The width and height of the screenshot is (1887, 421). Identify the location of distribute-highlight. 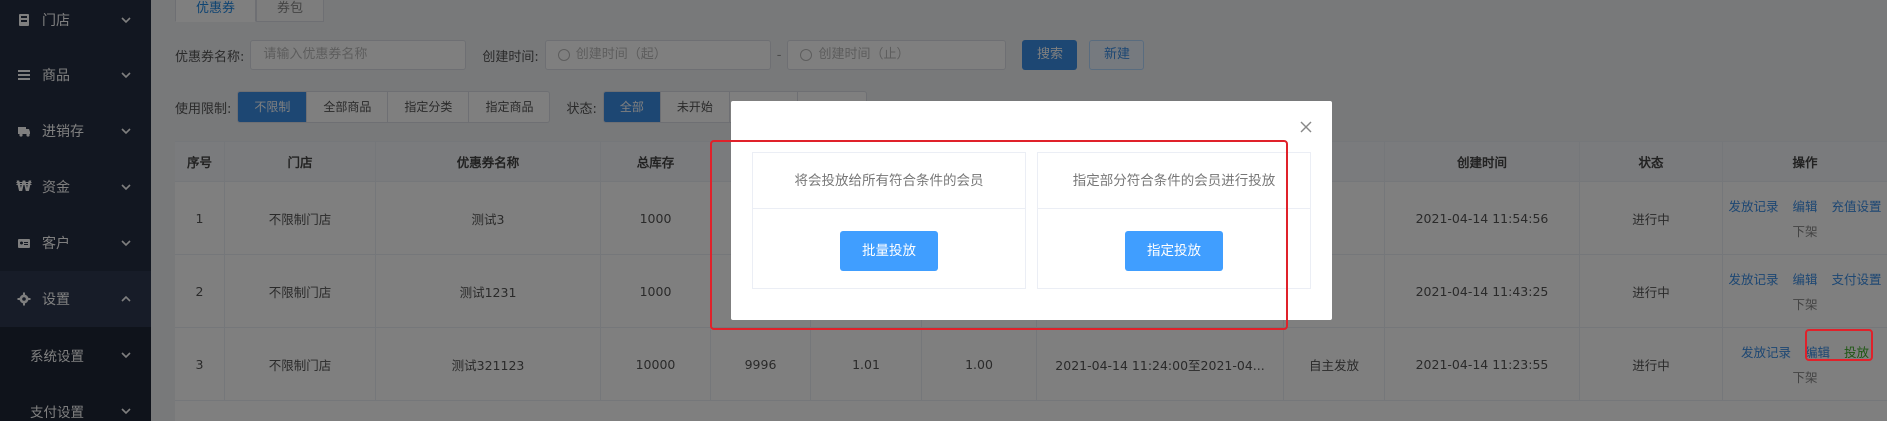
(1839, 345).